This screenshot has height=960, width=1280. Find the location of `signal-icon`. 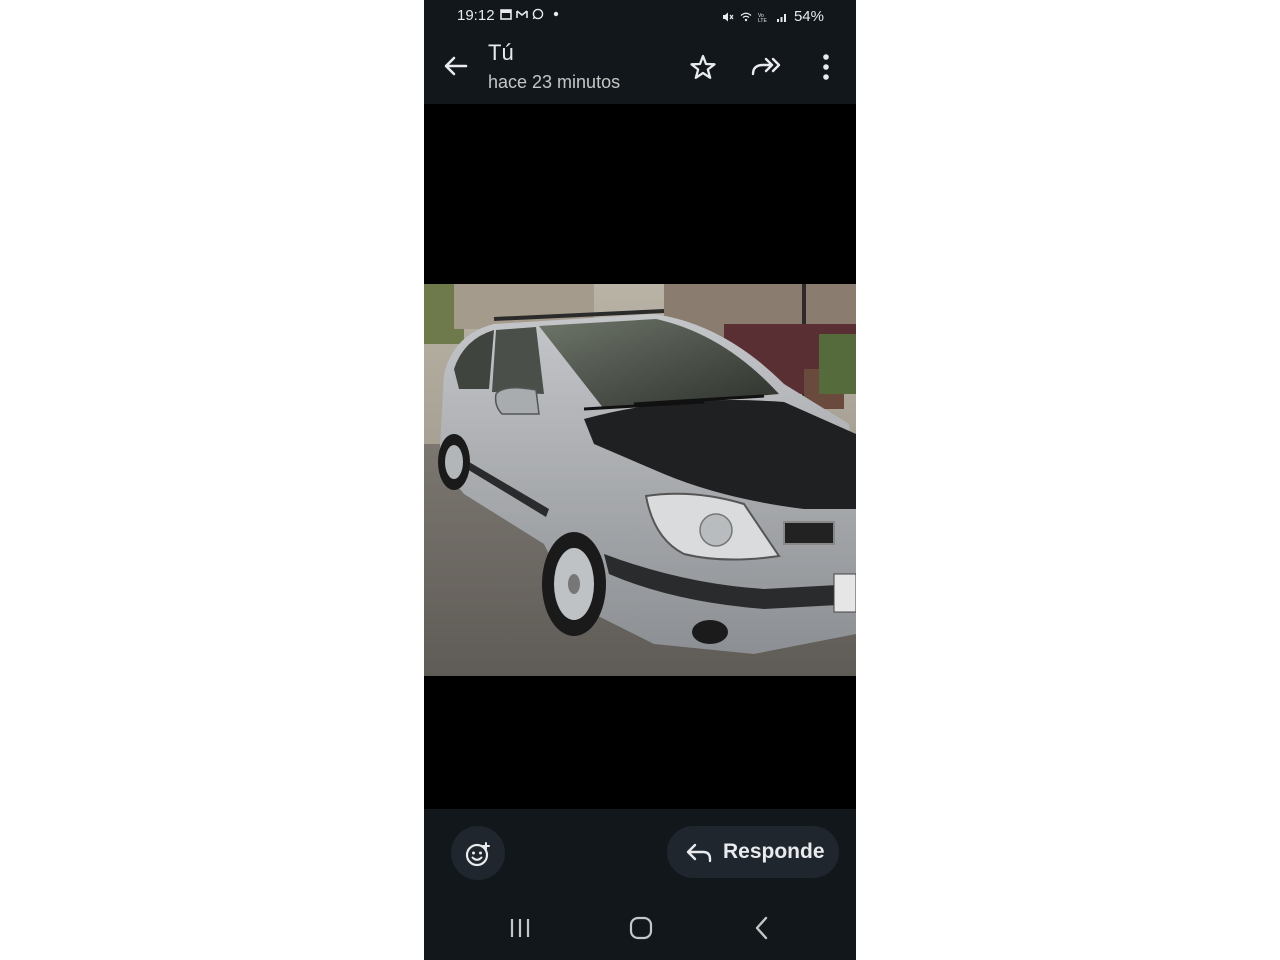

signal-icon is located at coordinates (781, 17).